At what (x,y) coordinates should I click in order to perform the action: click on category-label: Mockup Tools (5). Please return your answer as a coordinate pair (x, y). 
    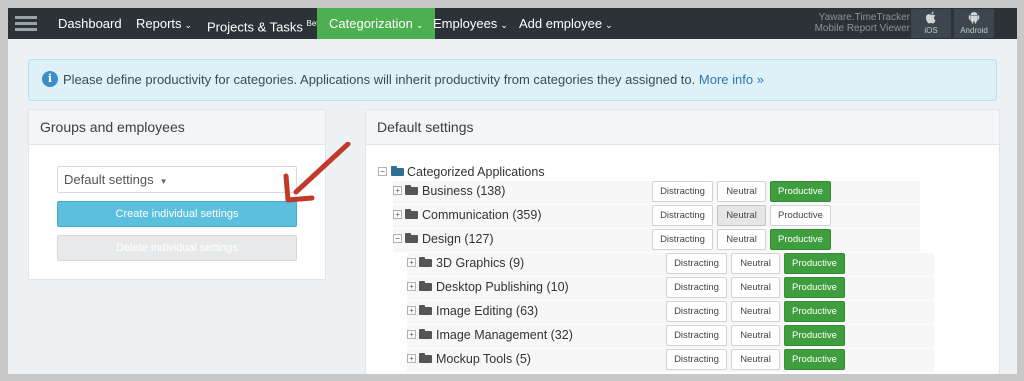
    Looking at the image, I should click on (483, 359).